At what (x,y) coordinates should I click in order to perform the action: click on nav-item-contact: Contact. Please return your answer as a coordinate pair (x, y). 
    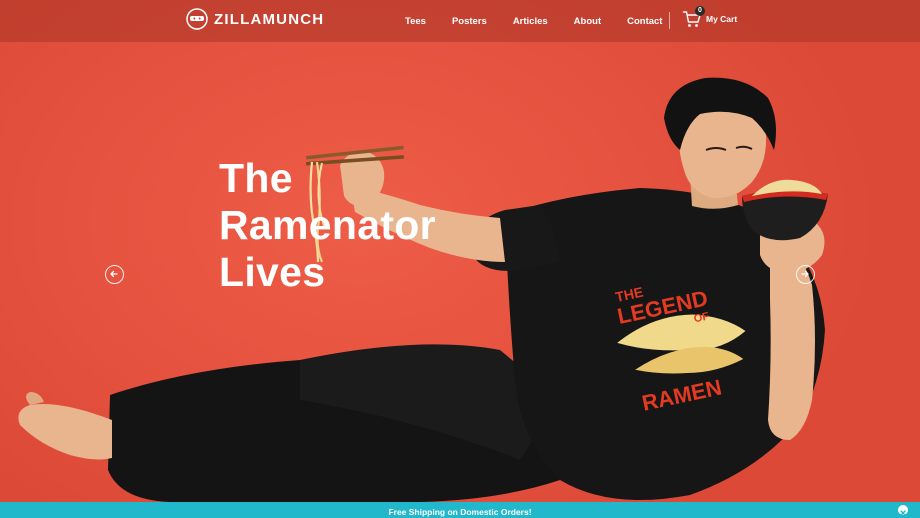
    Looking at the image, I should click on (644, 21).